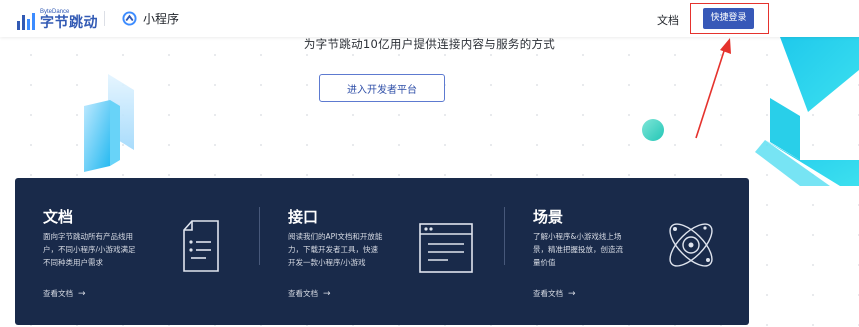 The height and width of the screenshot is (327, 859). I want to click on left-prism-side, so click(115, 133).